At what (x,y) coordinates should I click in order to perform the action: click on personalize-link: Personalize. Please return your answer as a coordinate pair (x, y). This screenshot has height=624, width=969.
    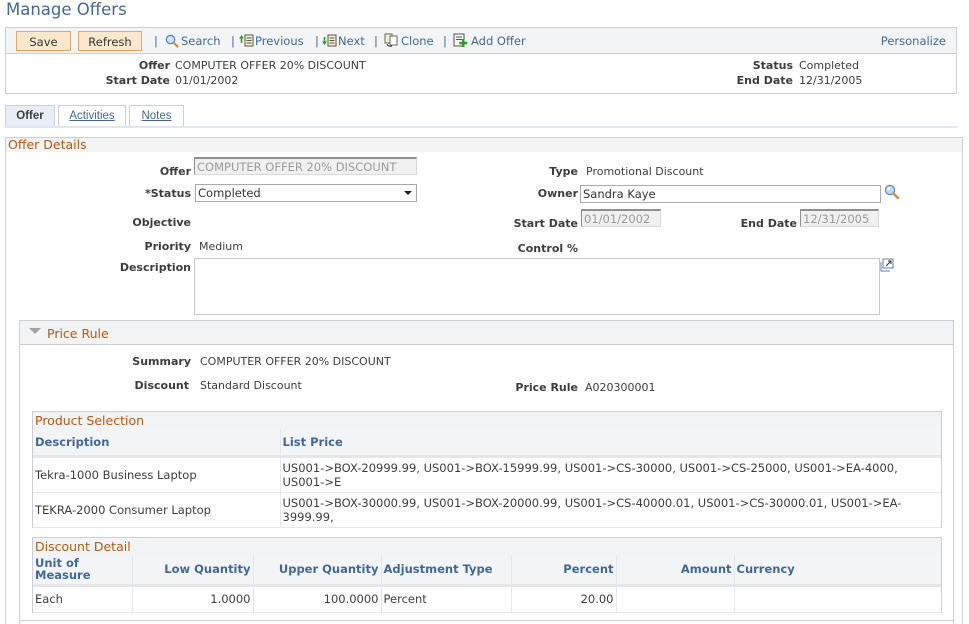
    Looking at the image, I should click on (913, 41).